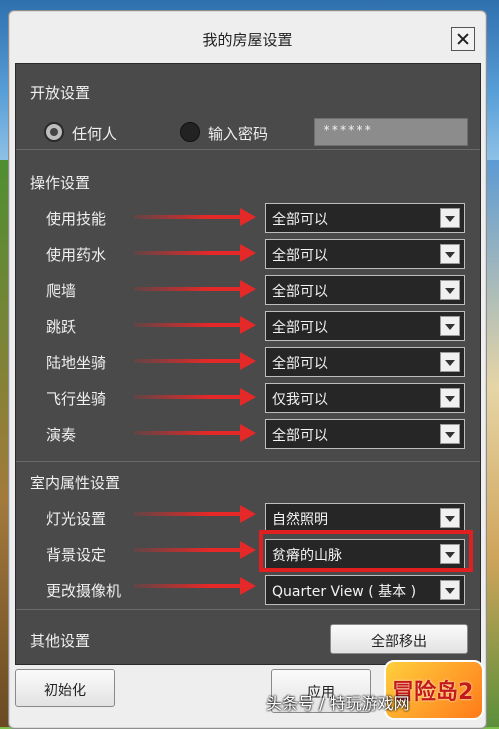 This screenshot has height=729, width=499. I want to click on select-use-skill: 全部可以, so click(365, 218).